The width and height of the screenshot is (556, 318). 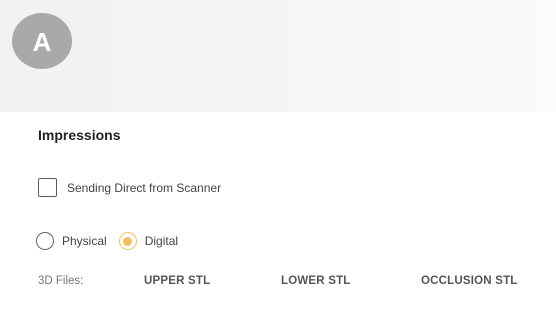 I want to click on radio-selected-dot, so click(x=128, y=241).